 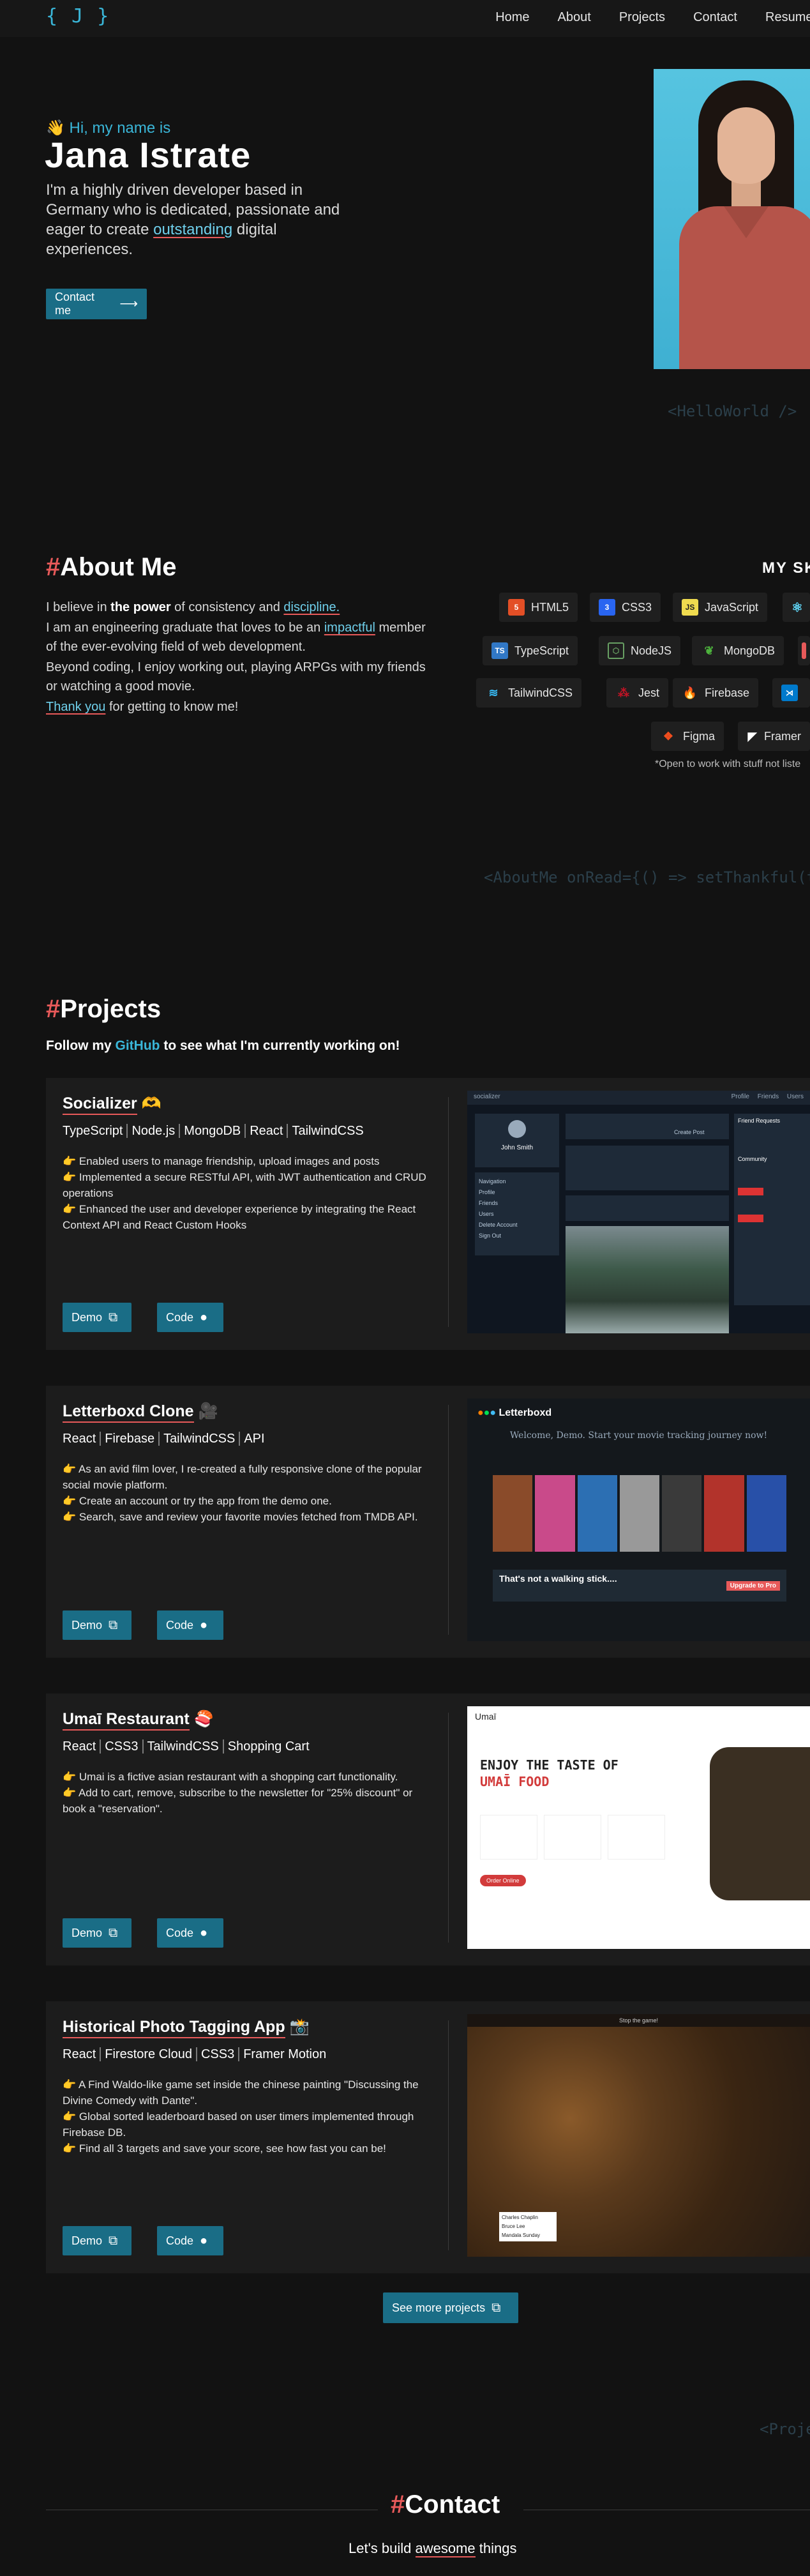 What do you see at coordinates (540, 693) in the screenshot?
I see `skill-label: TailwindCSS` at bounding box center [540, 693].